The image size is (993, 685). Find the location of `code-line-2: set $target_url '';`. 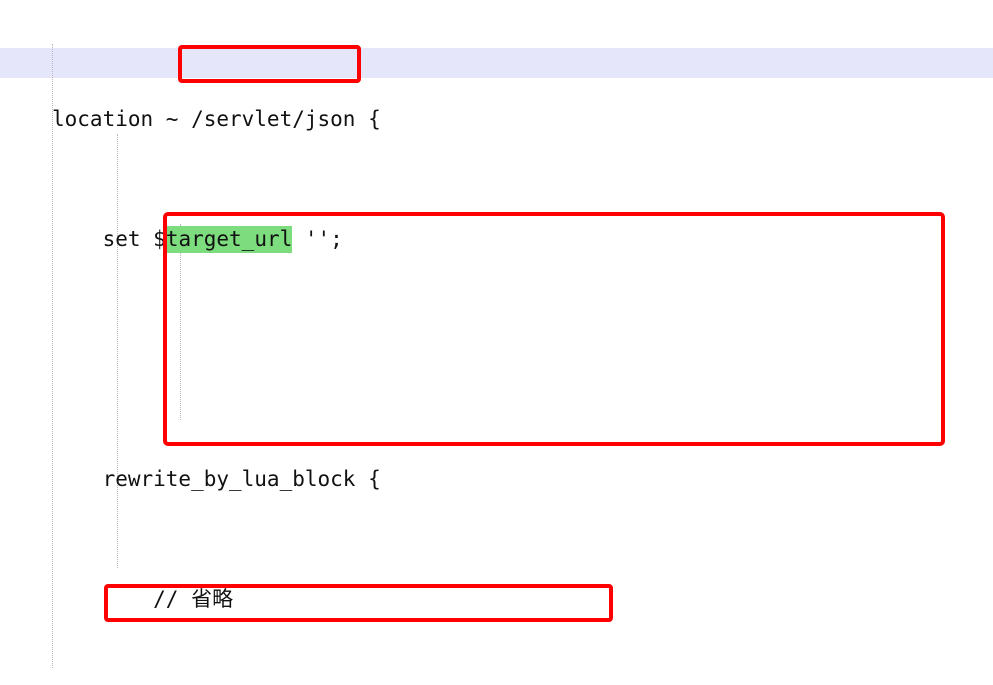

code-line-2: set $target_url ''; is located at coordinates (496, 239).